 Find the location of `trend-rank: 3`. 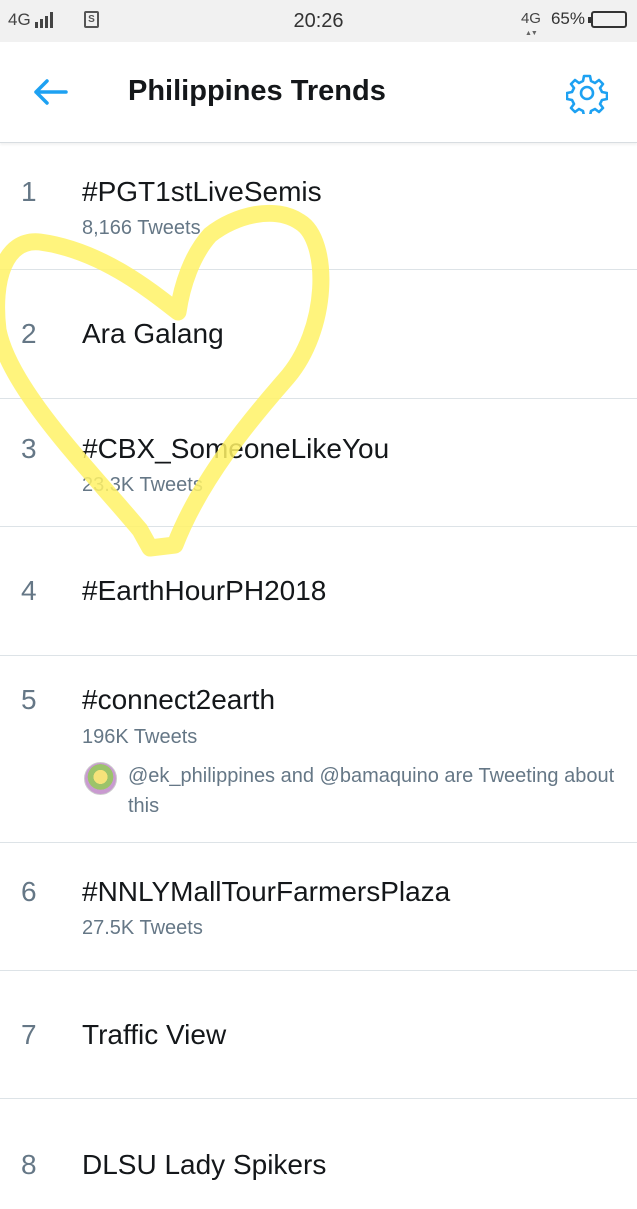

trend-rank: 3 is located at coordinates (29, 448).